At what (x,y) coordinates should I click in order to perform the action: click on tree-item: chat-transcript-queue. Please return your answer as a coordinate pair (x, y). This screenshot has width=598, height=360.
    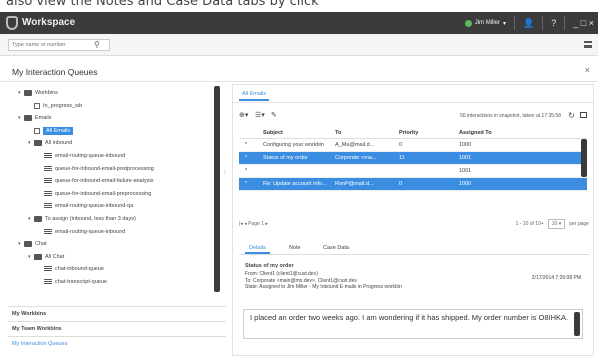
    Looking at the image, I should click on (72, 282).